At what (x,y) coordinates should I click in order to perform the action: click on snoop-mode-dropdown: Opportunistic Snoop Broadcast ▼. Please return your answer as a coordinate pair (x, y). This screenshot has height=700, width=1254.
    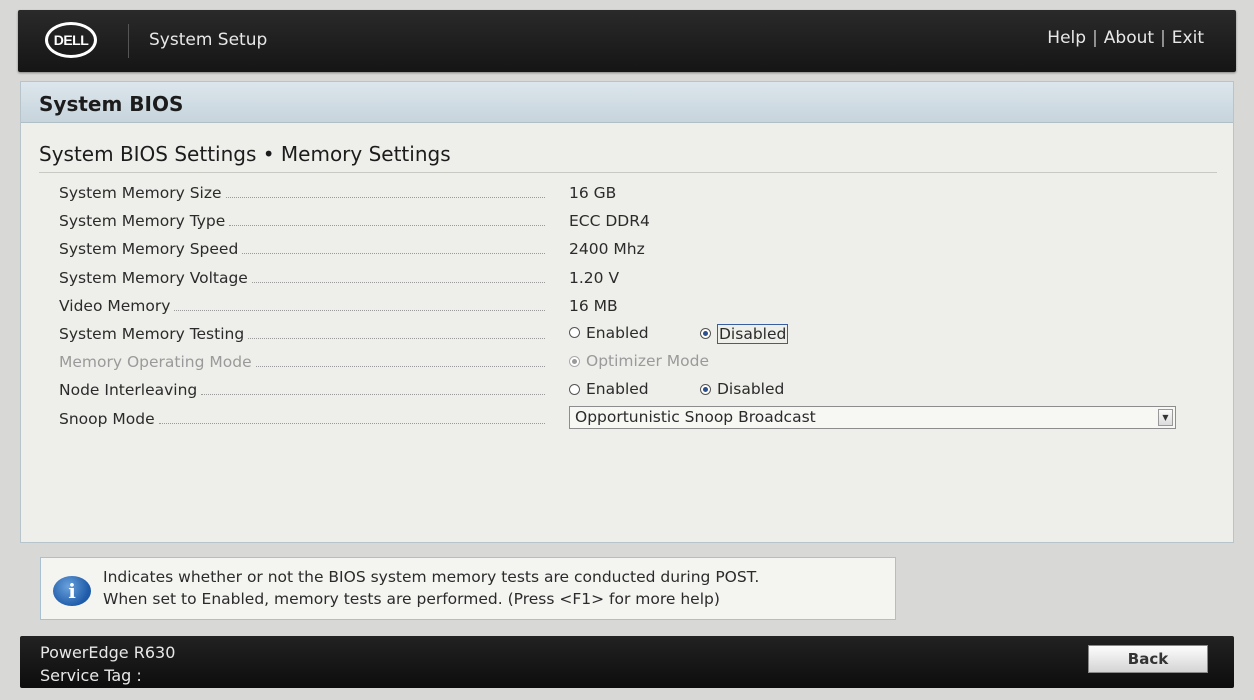
    Looking at the image, I should click on (872, 417).